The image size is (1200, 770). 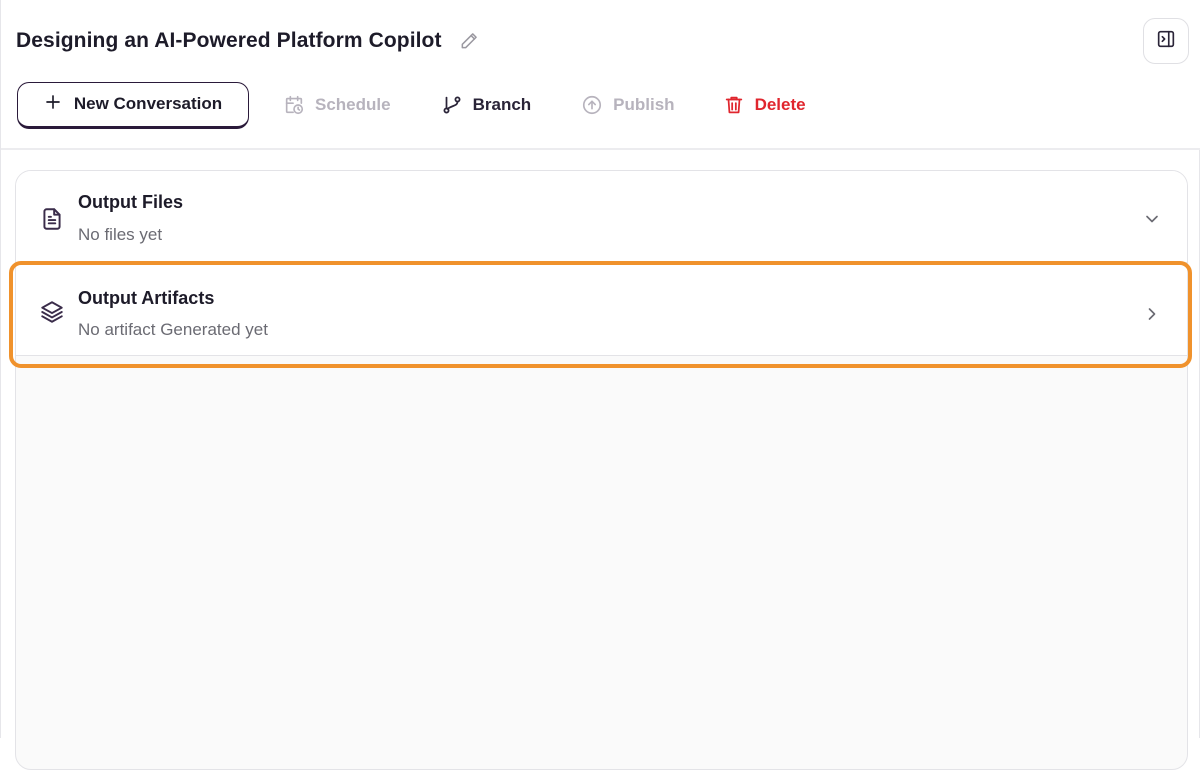 I want to click on upload-circle-icon, so click(x=592, y=105).